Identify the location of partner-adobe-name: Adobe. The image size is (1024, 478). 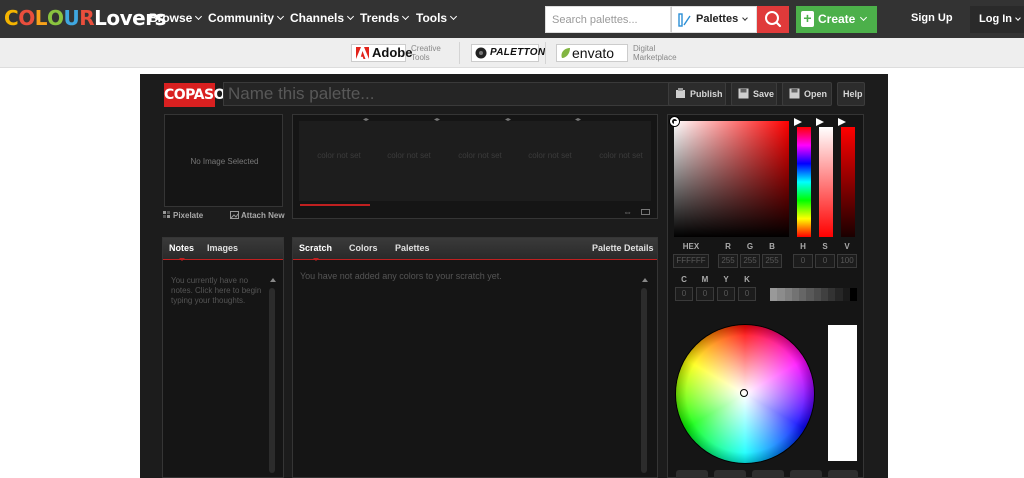
(392, 52).